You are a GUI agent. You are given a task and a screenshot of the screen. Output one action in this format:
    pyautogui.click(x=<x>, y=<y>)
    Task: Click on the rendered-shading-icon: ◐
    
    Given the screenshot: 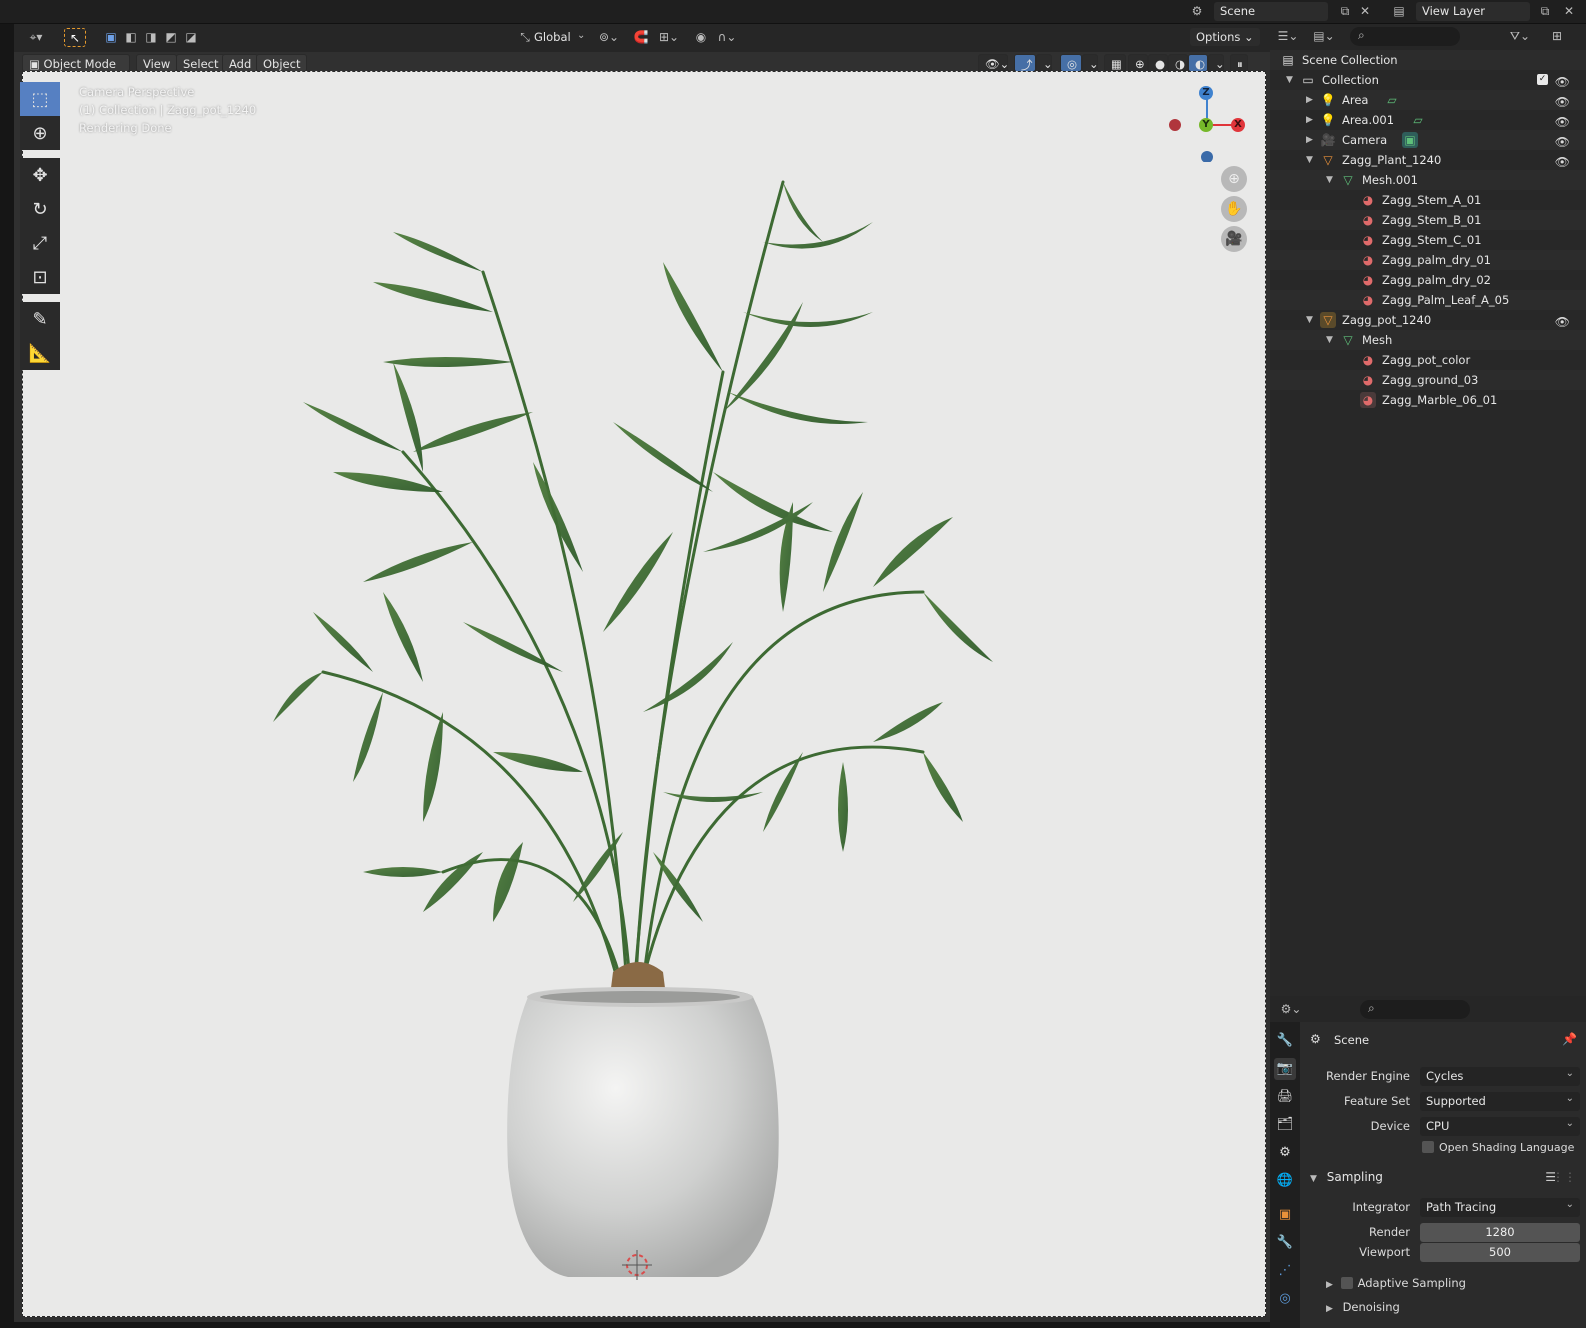 What is the action you would take?
    pyautogui.click(x=1198, y=63)
    